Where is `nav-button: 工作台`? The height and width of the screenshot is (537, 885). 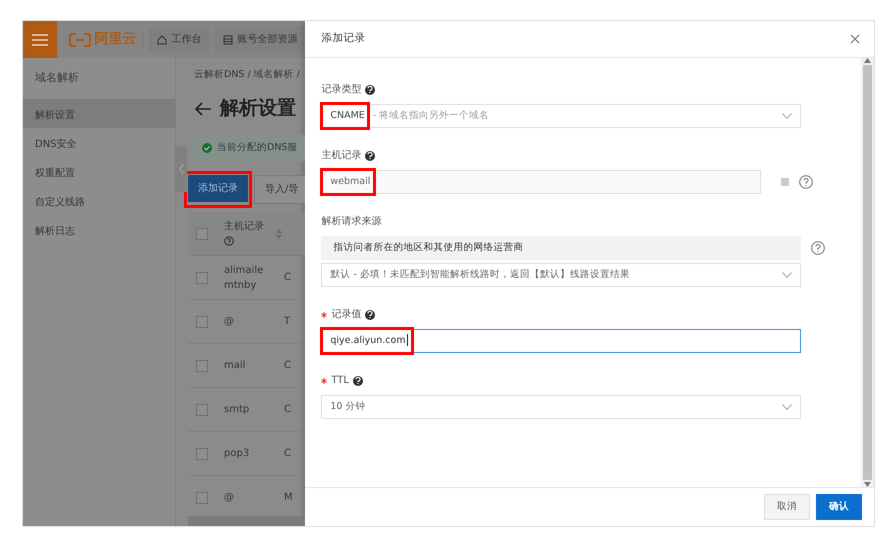 nav-button: 工作台 is located at coordinates (179, 39).